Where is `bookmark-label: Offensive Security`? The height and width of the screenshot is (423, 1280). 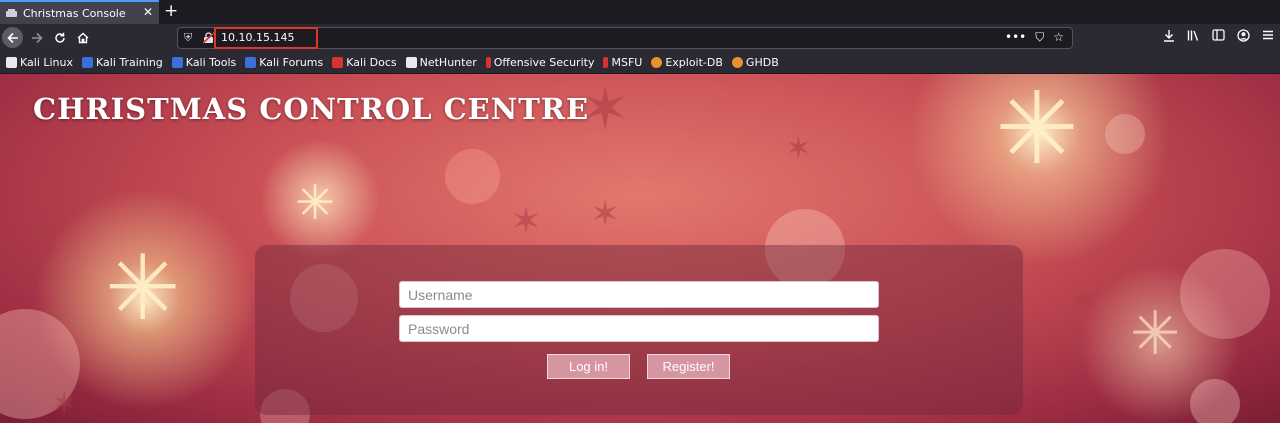 bookmark-label: Offensive Security is located at coordinates (544, 62).